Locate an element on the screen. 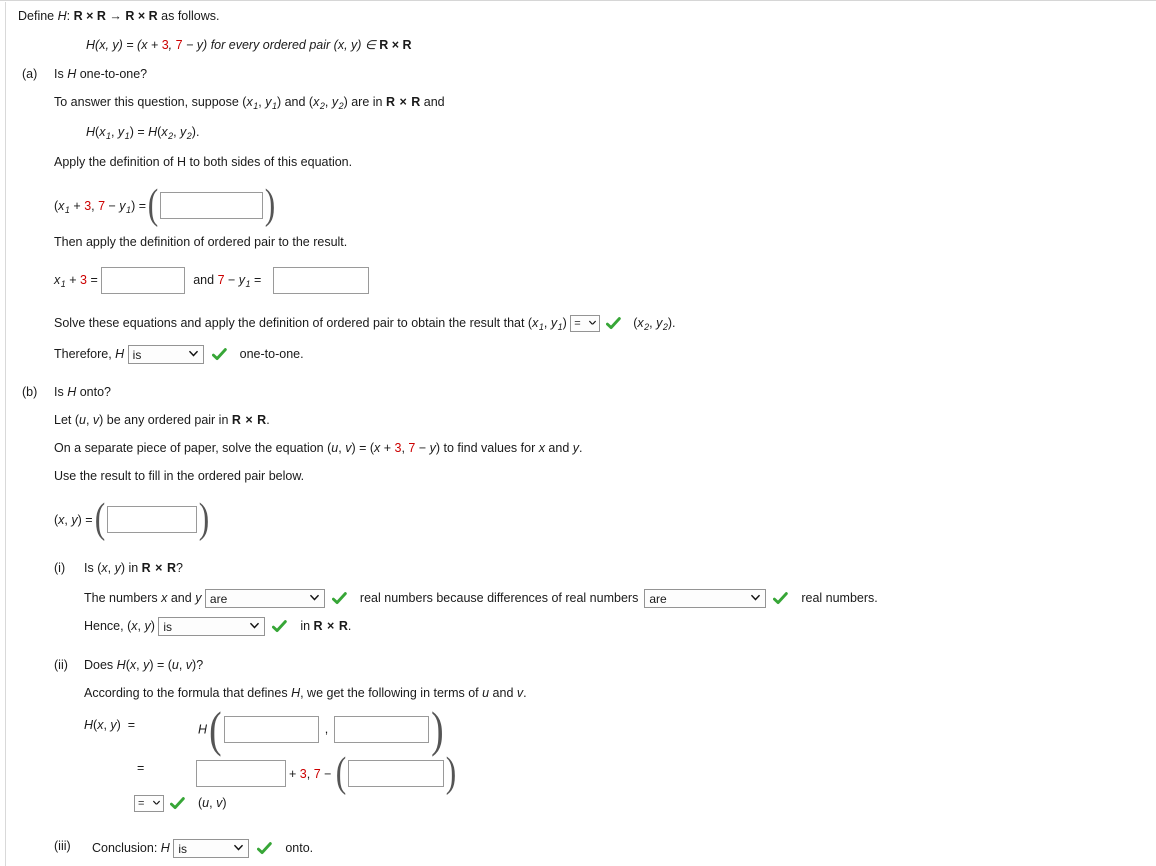 The height and width of the screenshot is (866, 1156). part-biii-line: Conclusion: H is onto. is located at coordinates (202, 848).